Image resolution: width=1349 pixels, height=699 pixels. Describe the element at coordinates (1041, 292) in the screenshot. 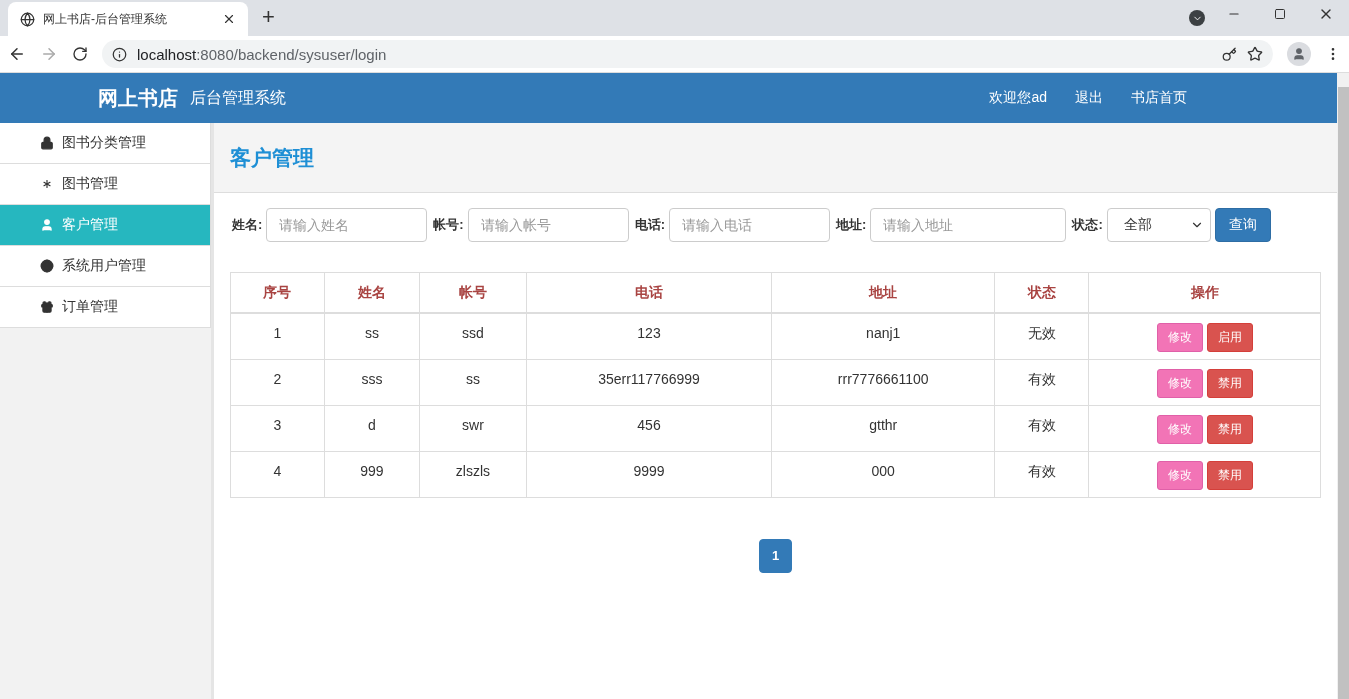

I see `column-header: 状态` at that location.